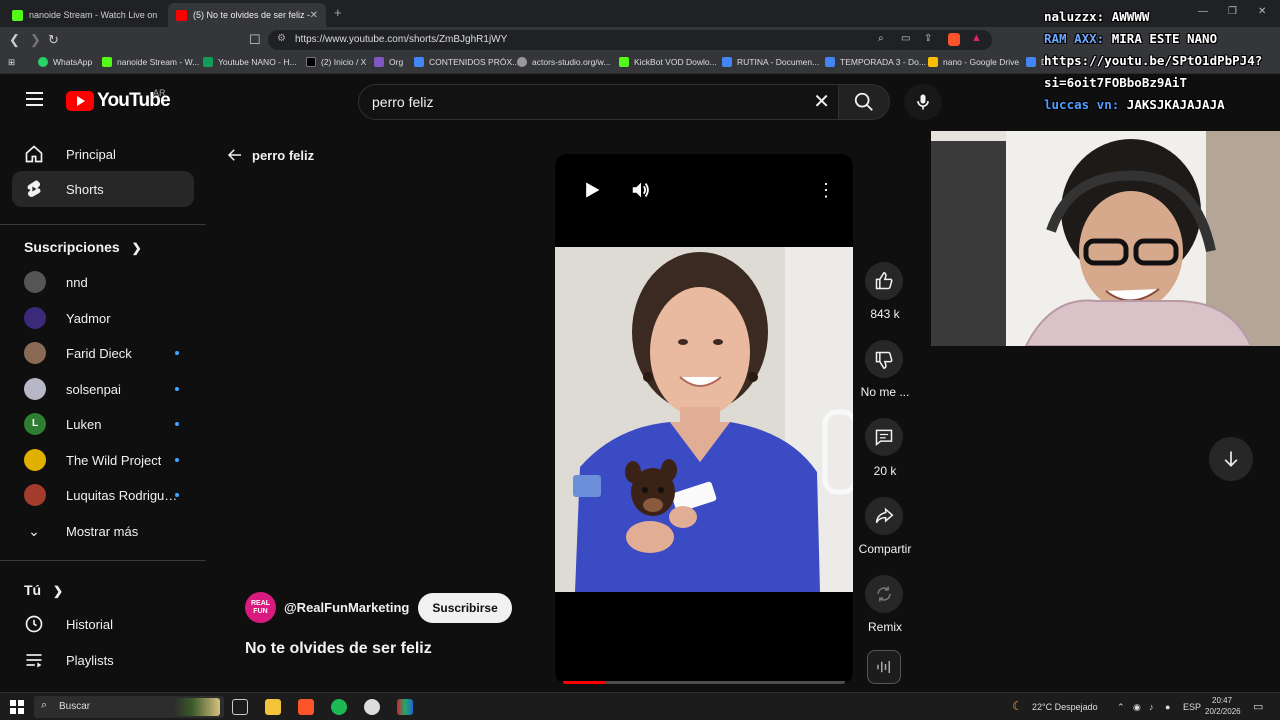  Describe the element at coordinates (129, 707) in the screenshot. I see `taskbar-search: ⌕ Buscar` at that location.